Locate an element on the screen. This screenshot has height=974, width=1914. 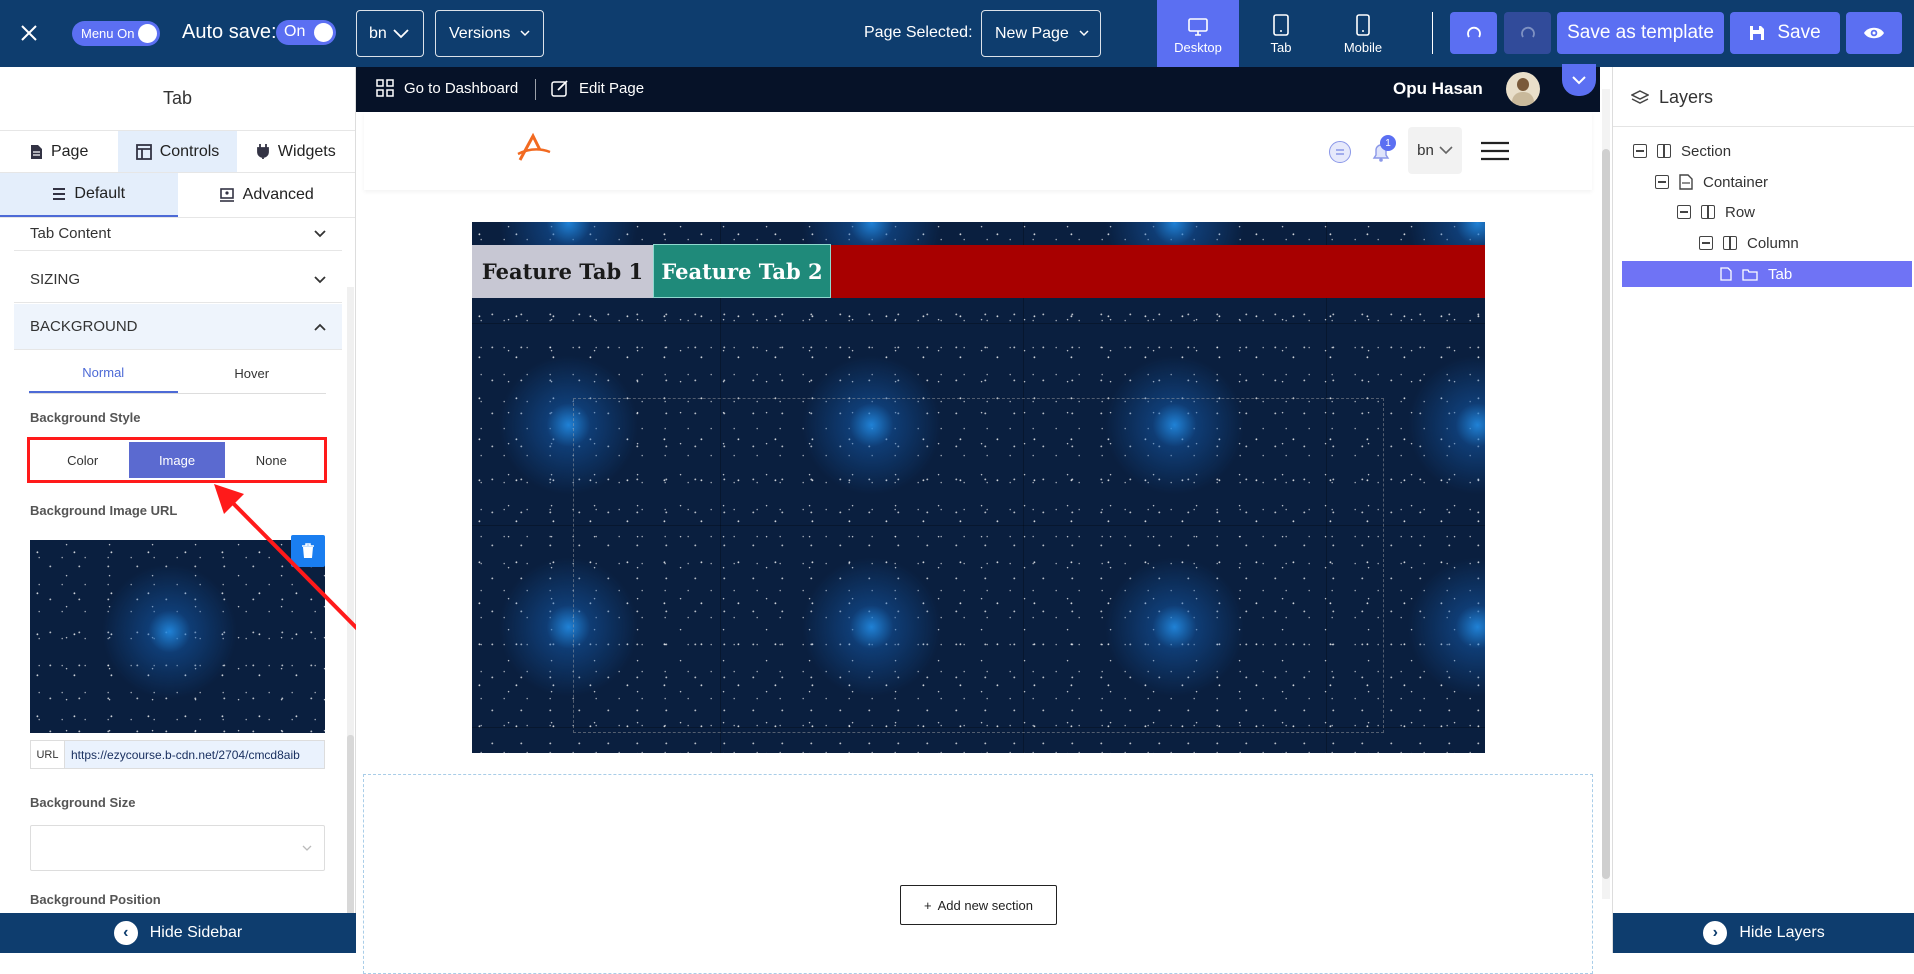
tab-content-area is located at coordinates (978, 565).